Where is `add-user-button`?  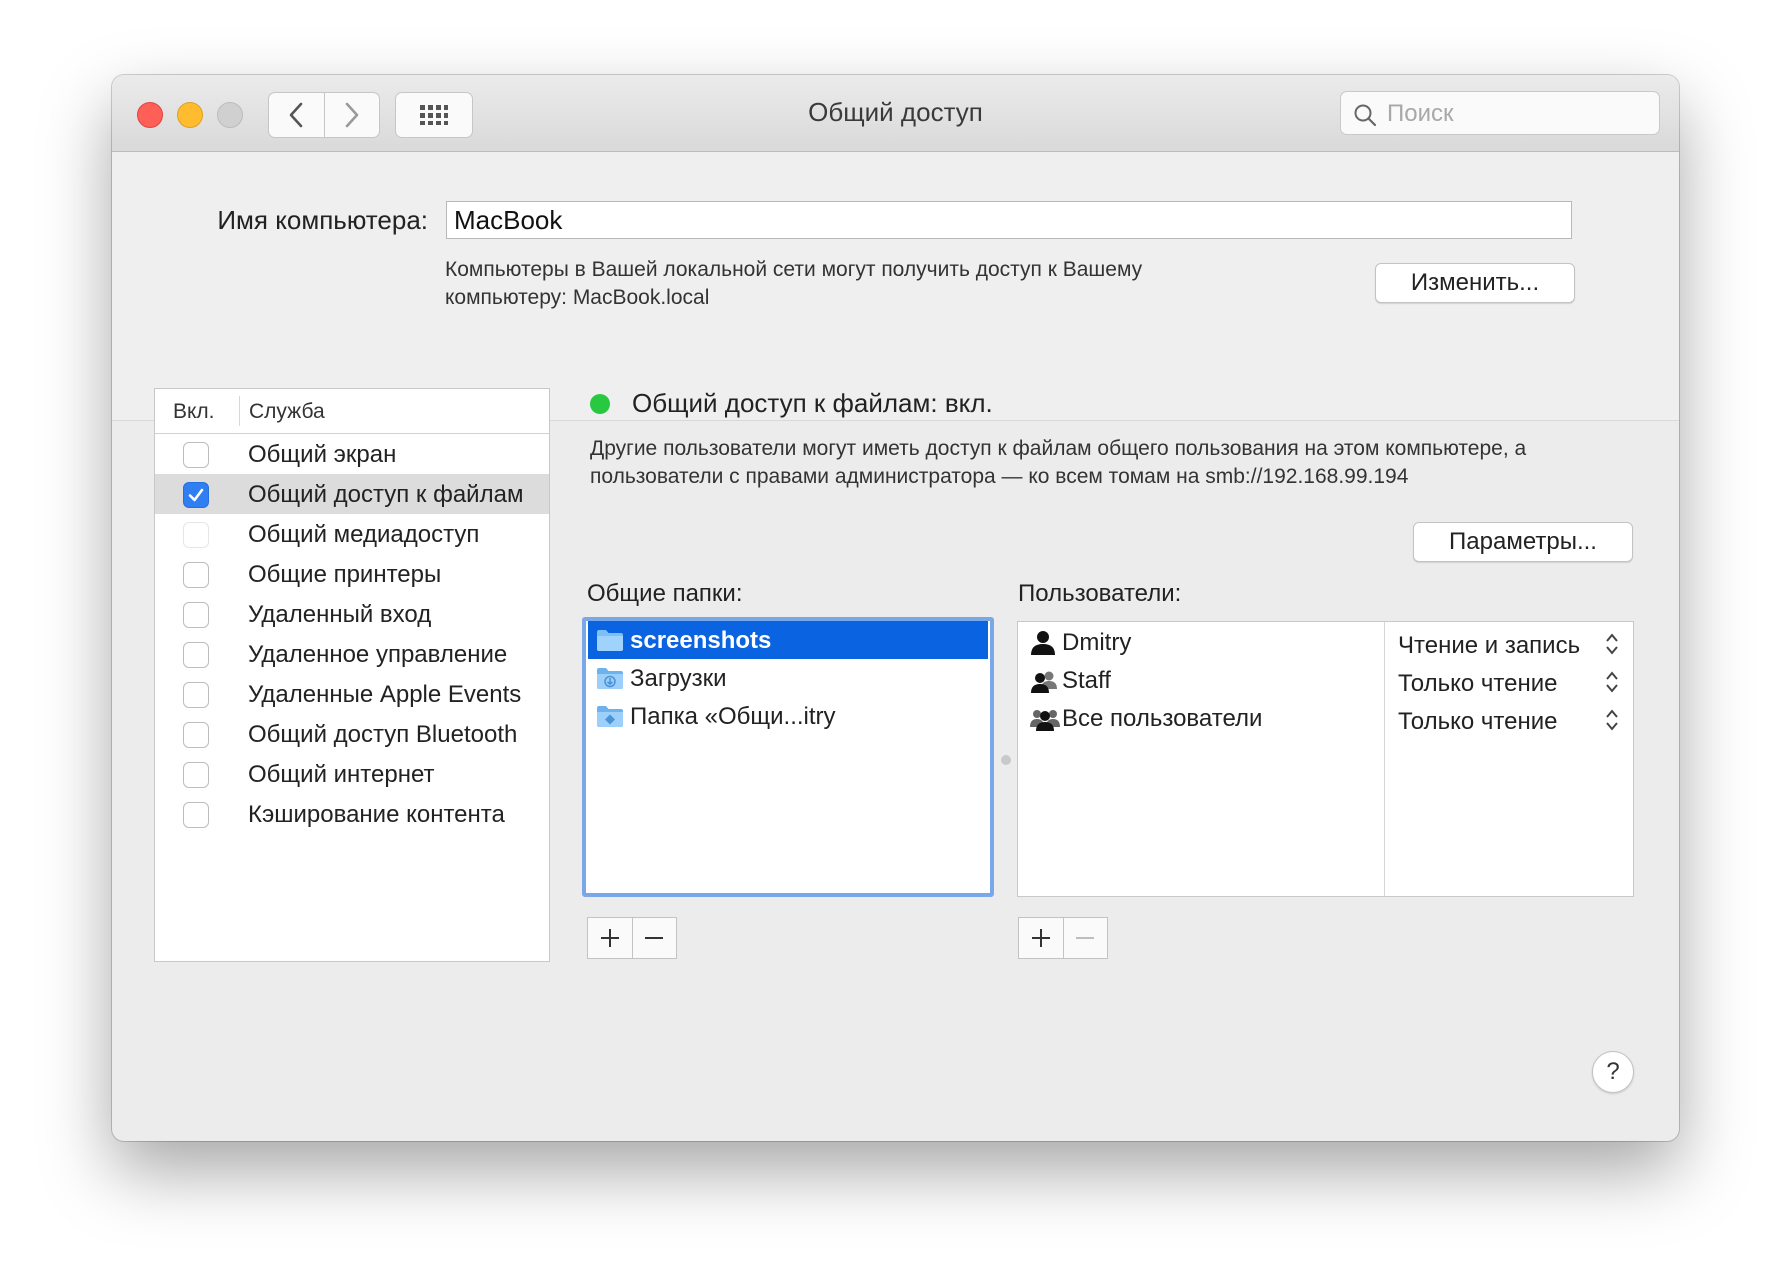
add-user-button is located at coordinates (1041, 938).